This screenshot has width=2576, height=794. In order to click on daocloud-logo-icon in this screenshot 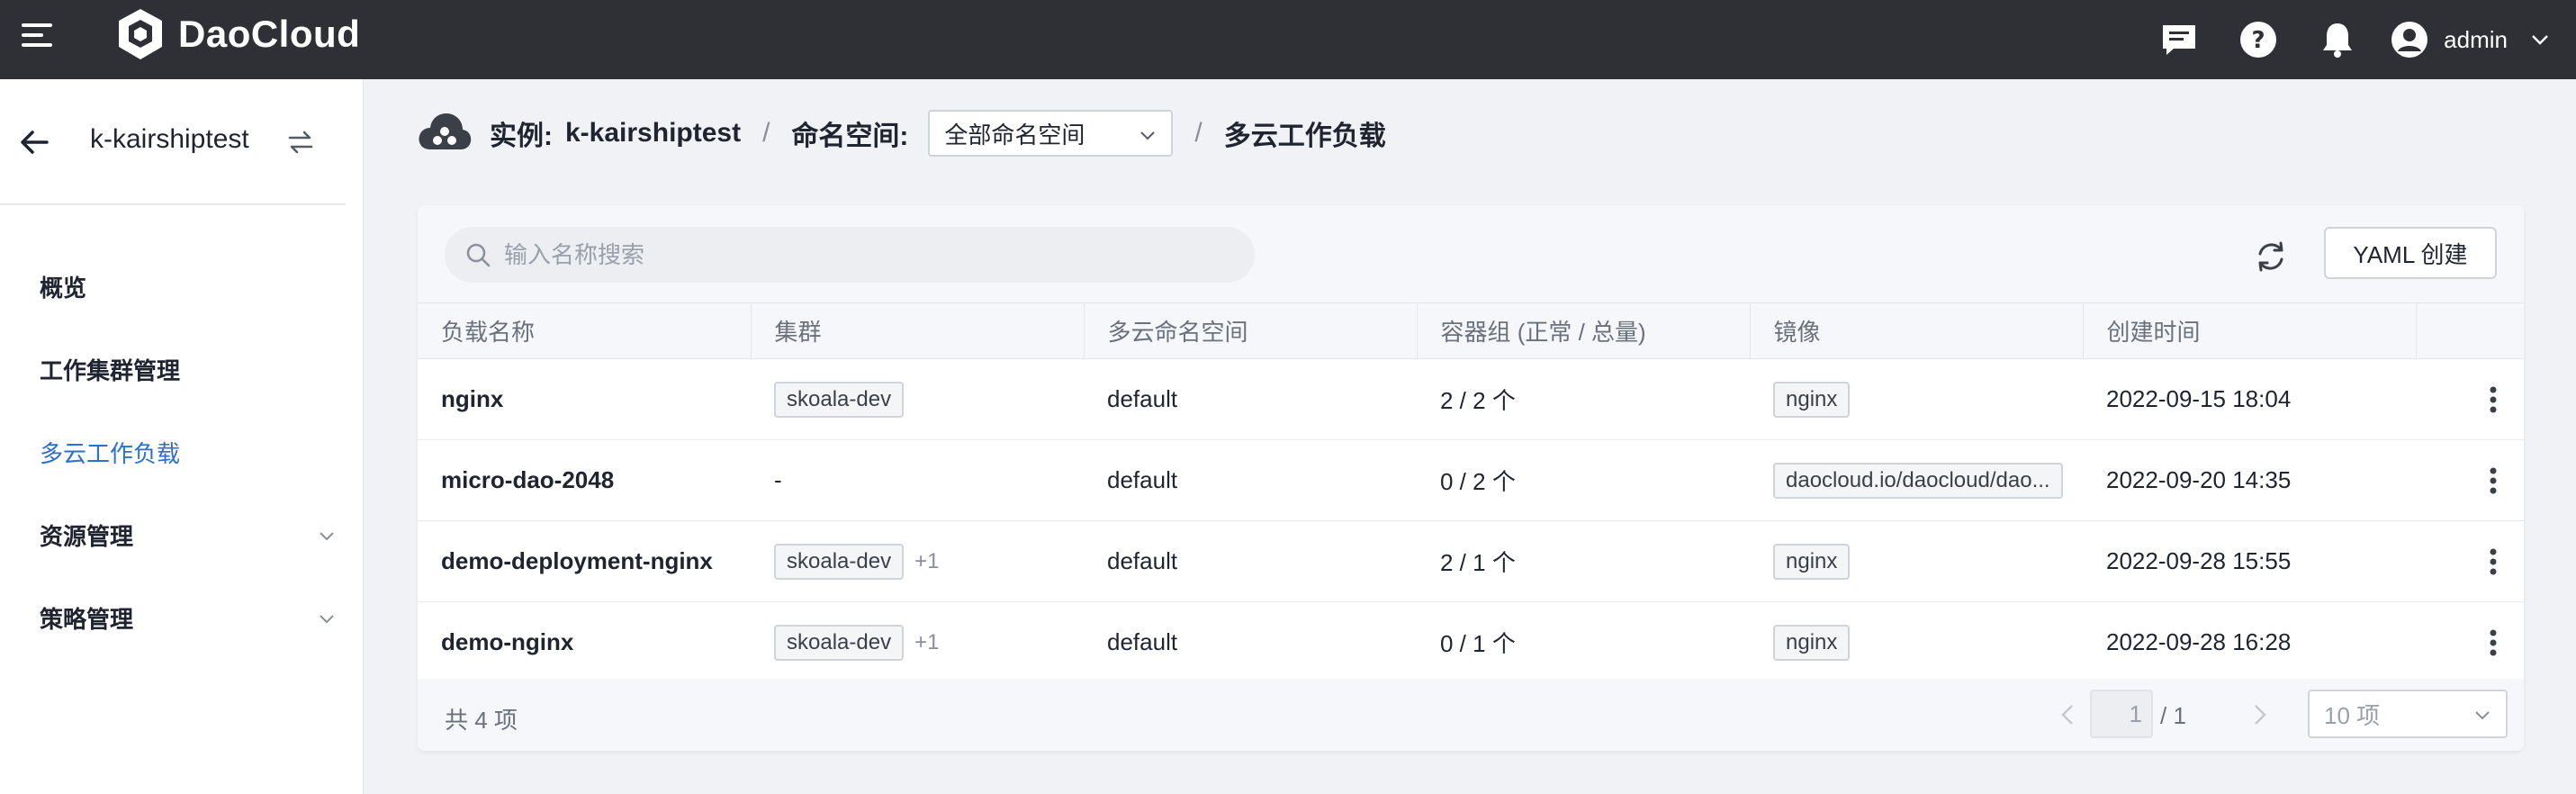, I will do `click(140, 34)`.